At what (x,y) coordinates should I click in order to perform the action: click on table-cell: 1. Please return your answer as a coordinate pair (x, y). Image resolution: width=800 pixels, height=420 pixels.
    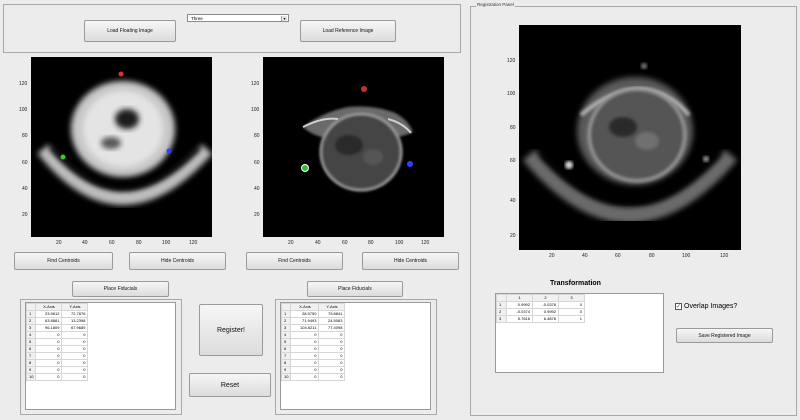
    Looking at the image, I should click on (571, 319).